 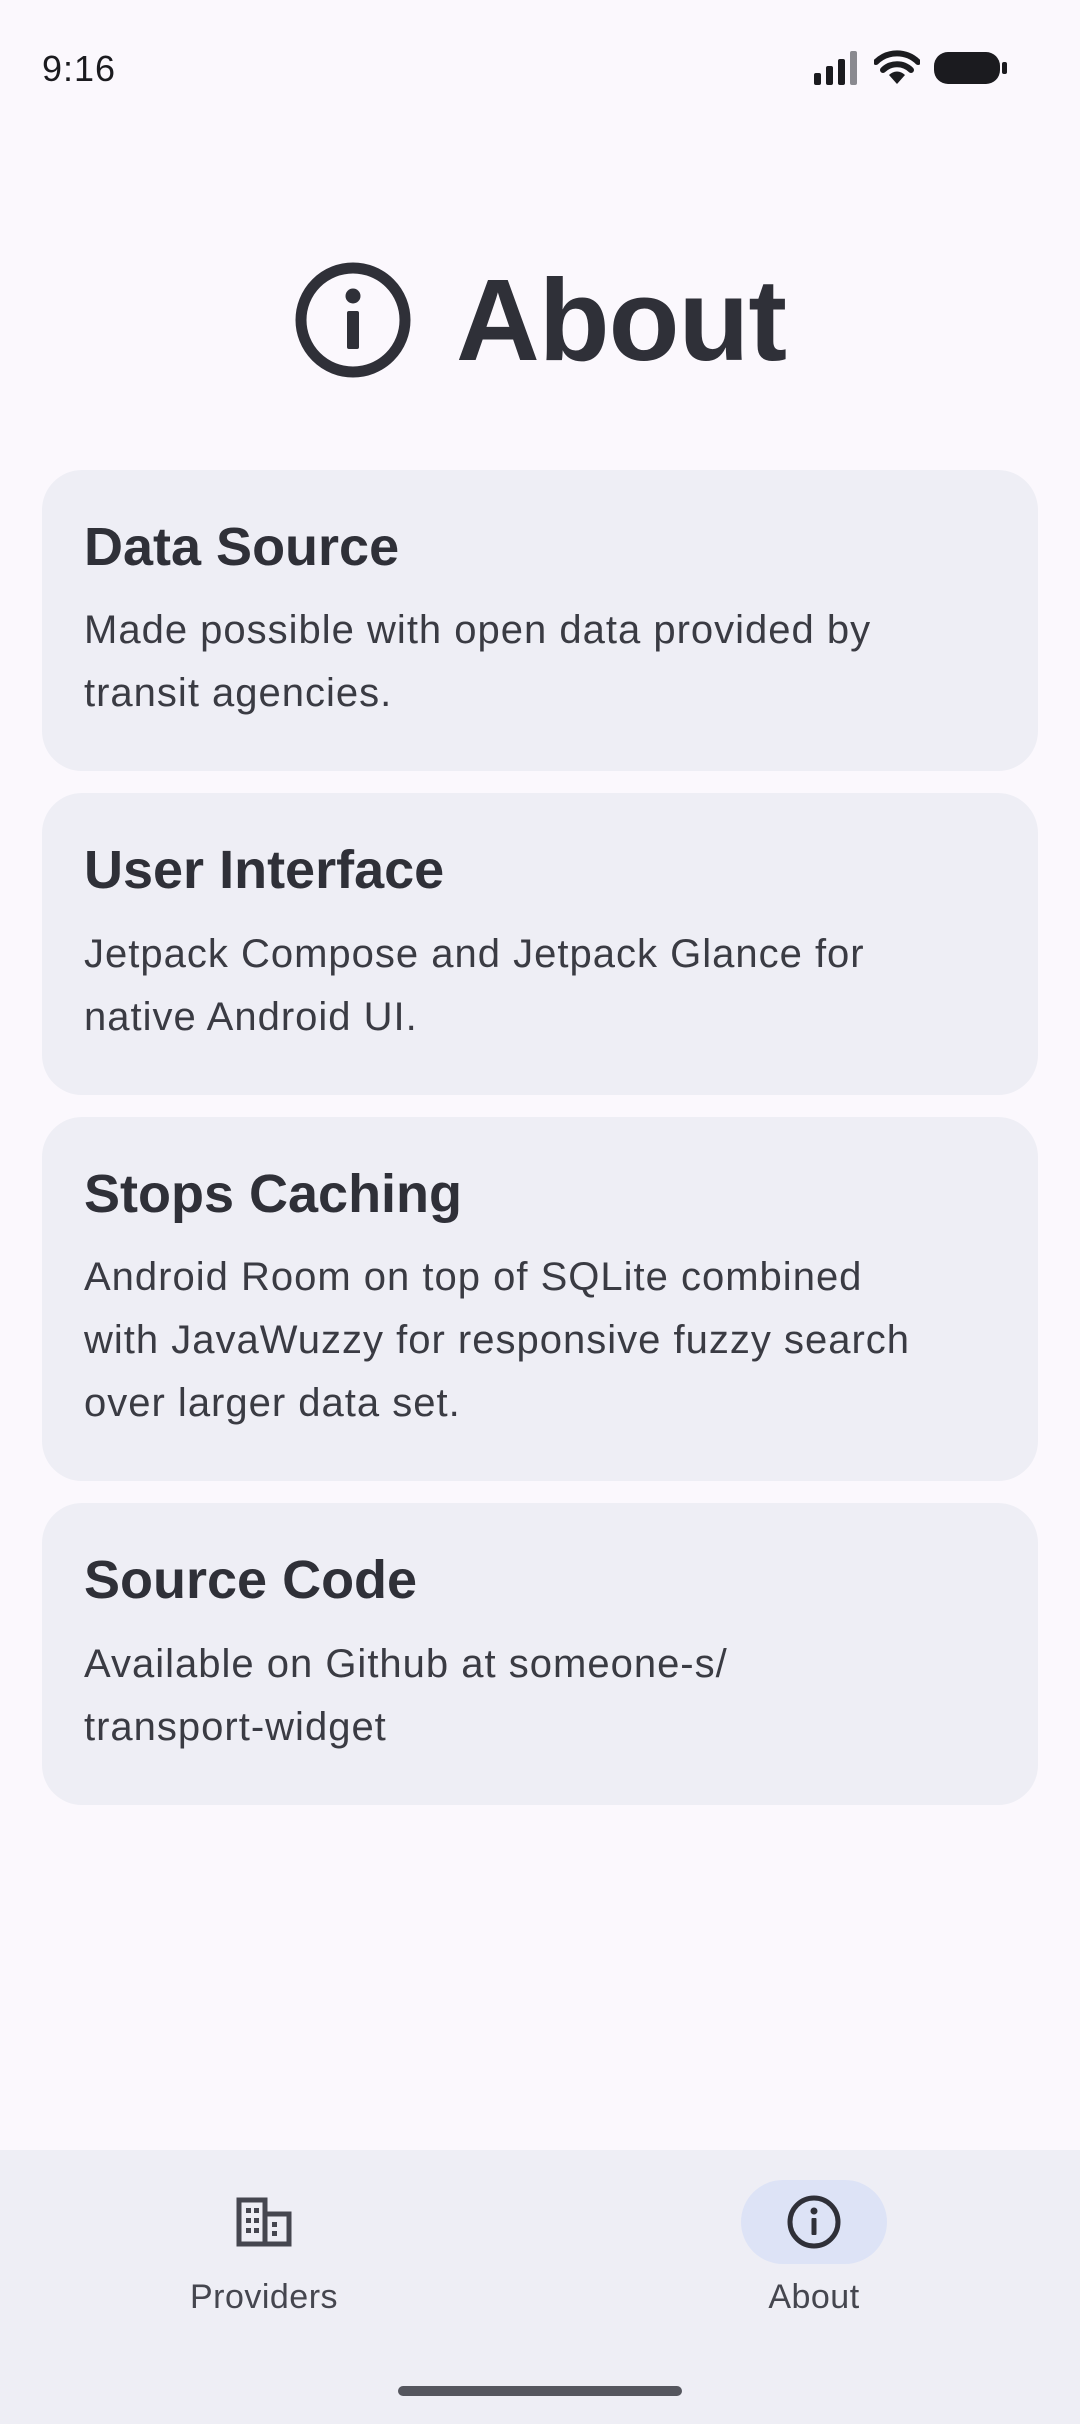 What do you see at coordinates (621, 320) in the screenshot?
I see `page-title: About` at bounding box center [621, 320].